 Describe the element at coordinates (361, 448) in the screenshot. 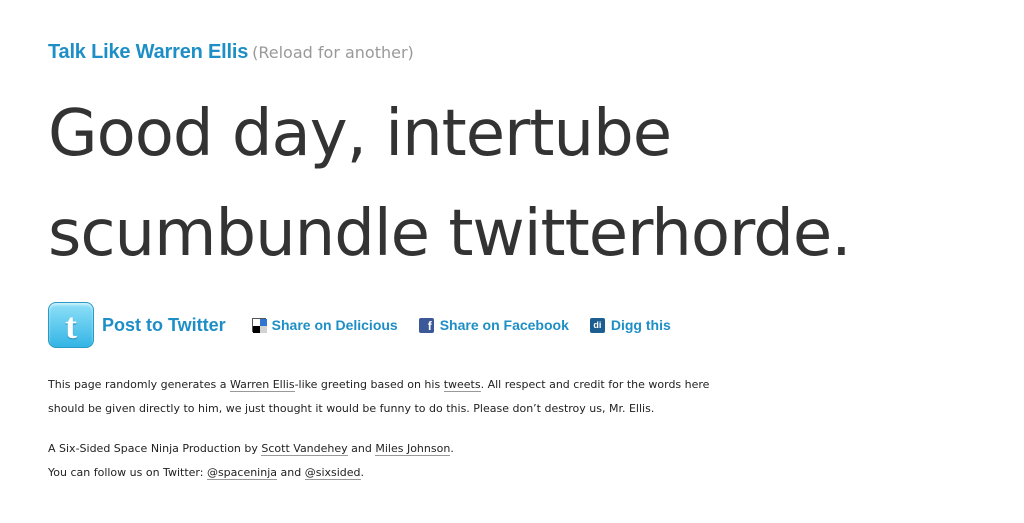

I see `credits-text-2: and` at that location.